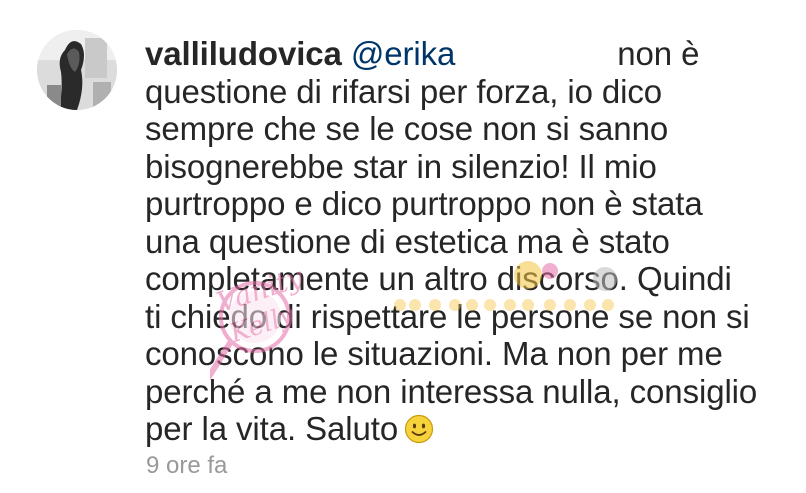  What do you see at coordinates (658, 53) in the screenshot?
I see `comment-line-text: non è` at bounding box center [658, 53].